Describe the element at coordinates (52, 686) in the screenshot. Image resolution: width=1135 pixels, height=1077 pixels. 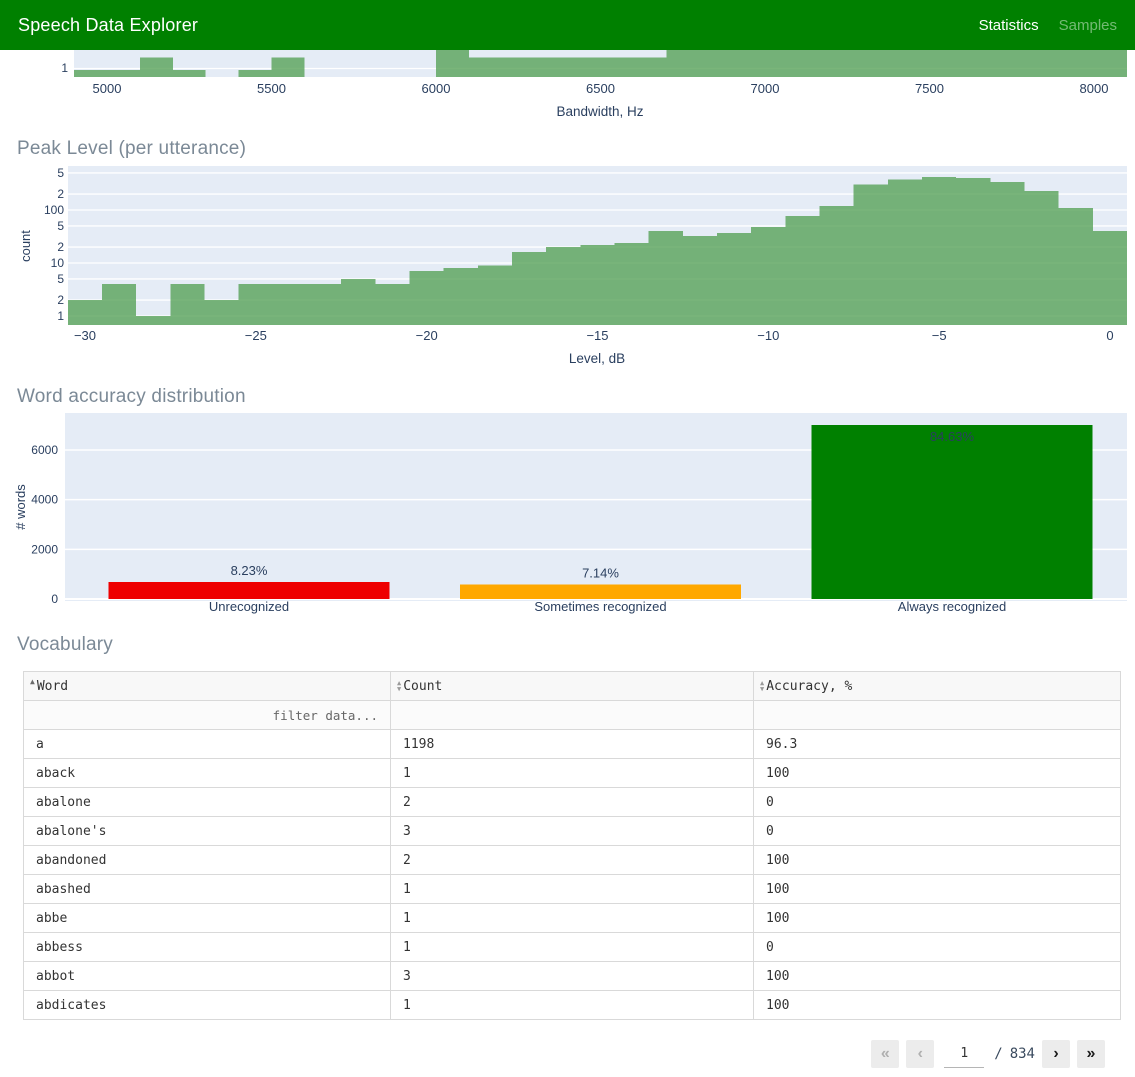
I see `column-label: Word` at that location.